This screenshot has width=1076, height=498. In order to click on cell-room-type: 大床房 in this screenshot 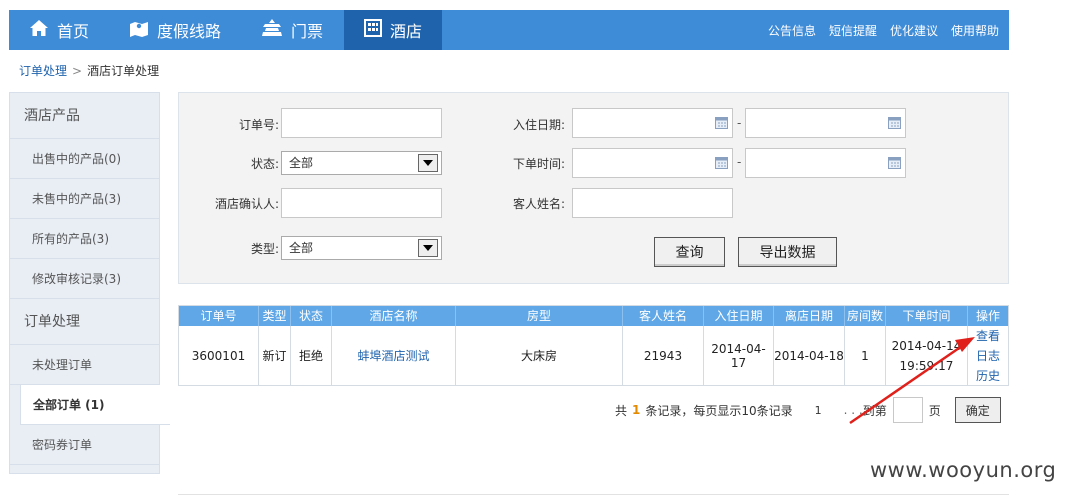, I will do `click(539, 355)`.